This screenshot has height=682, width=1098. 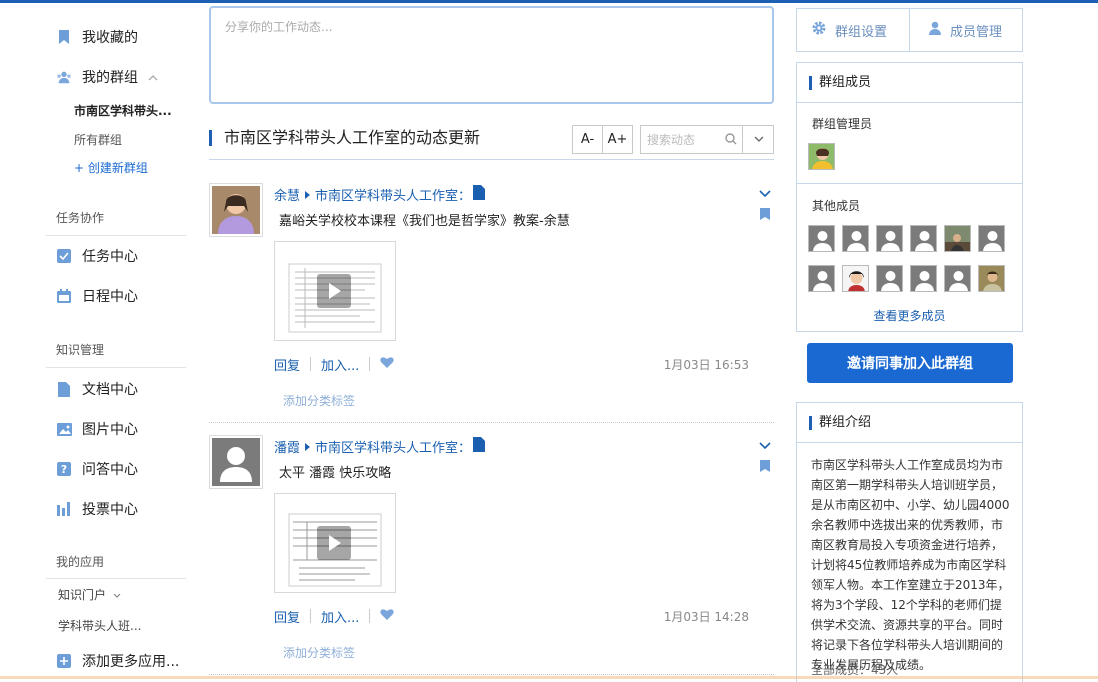 I want to click on calendar-icon, so click(x=64, y=296).